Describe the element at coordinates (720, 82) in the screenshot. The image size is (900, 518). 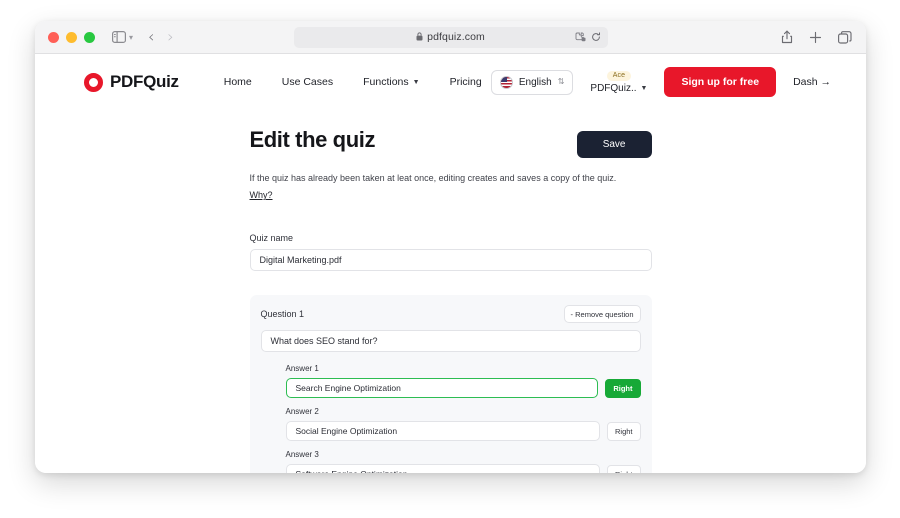
I see `signup-button: Sign up for free` at that location.